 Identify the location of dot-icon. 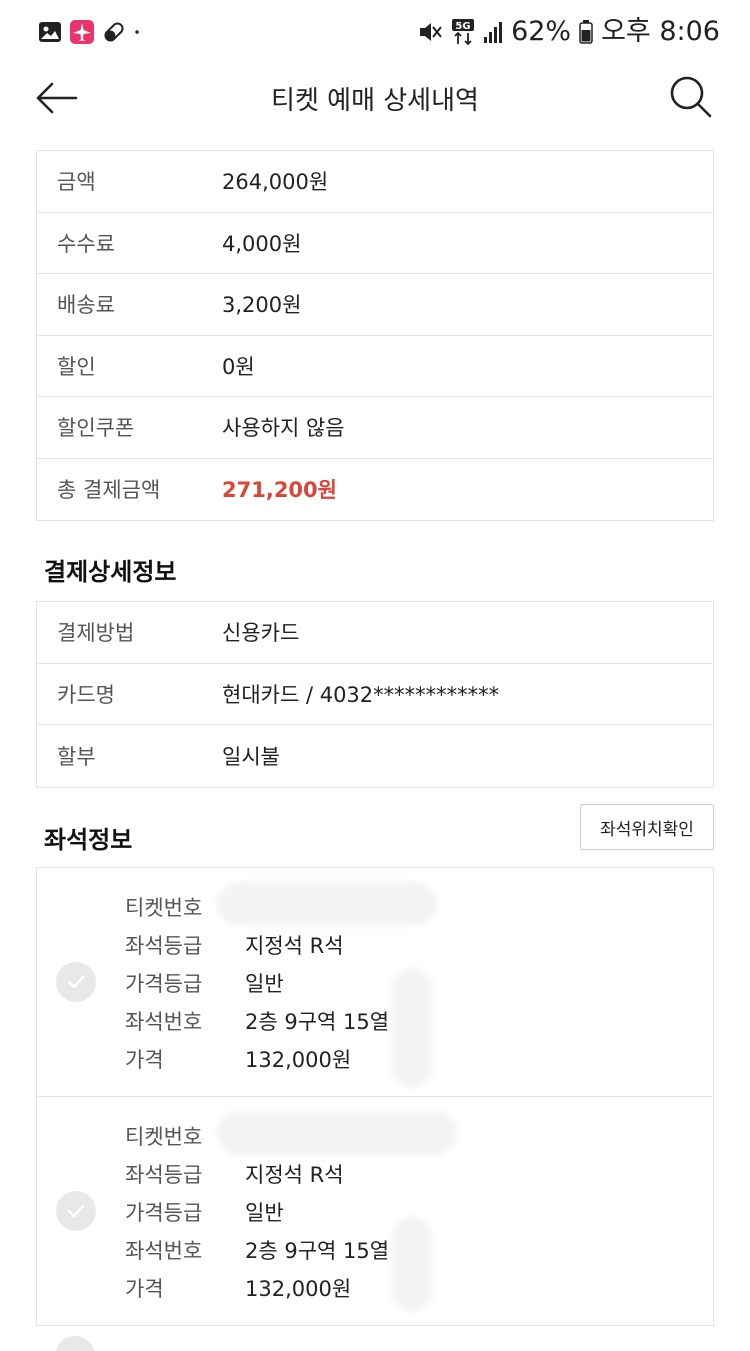
(137, 32).